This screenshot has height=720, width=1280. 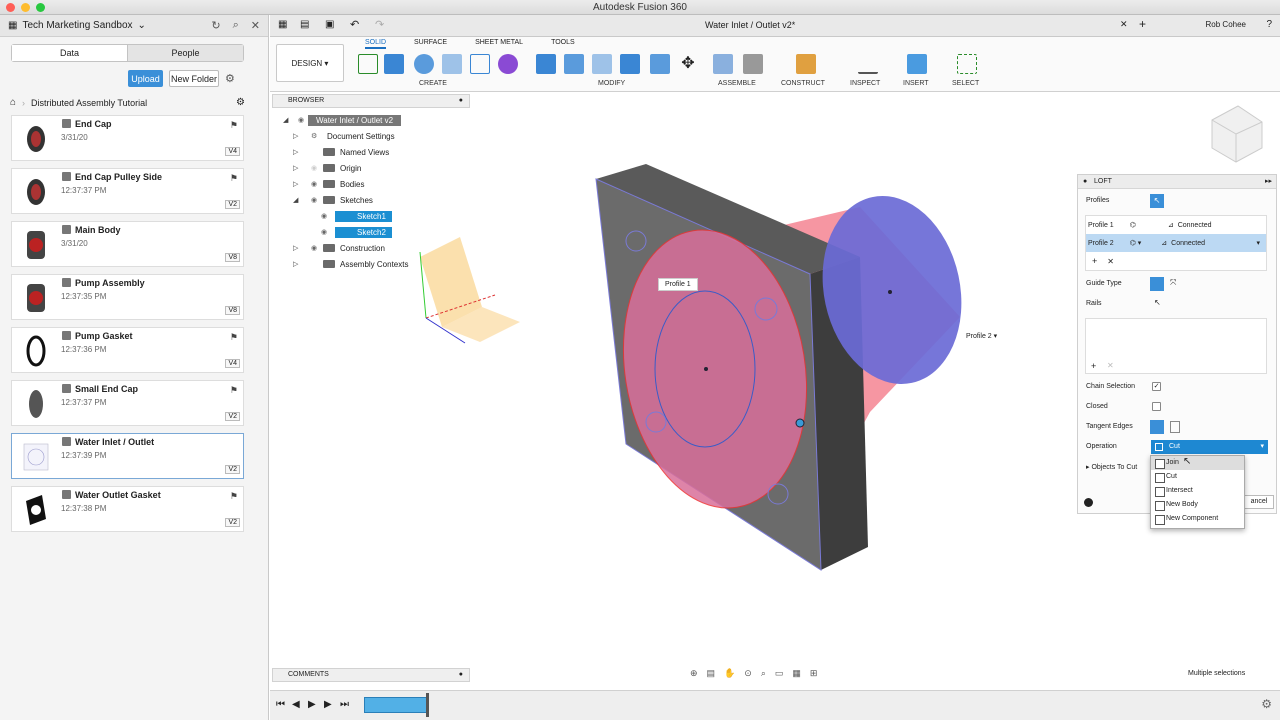 I want to click on view-cube, so click(x=1237, y=134).